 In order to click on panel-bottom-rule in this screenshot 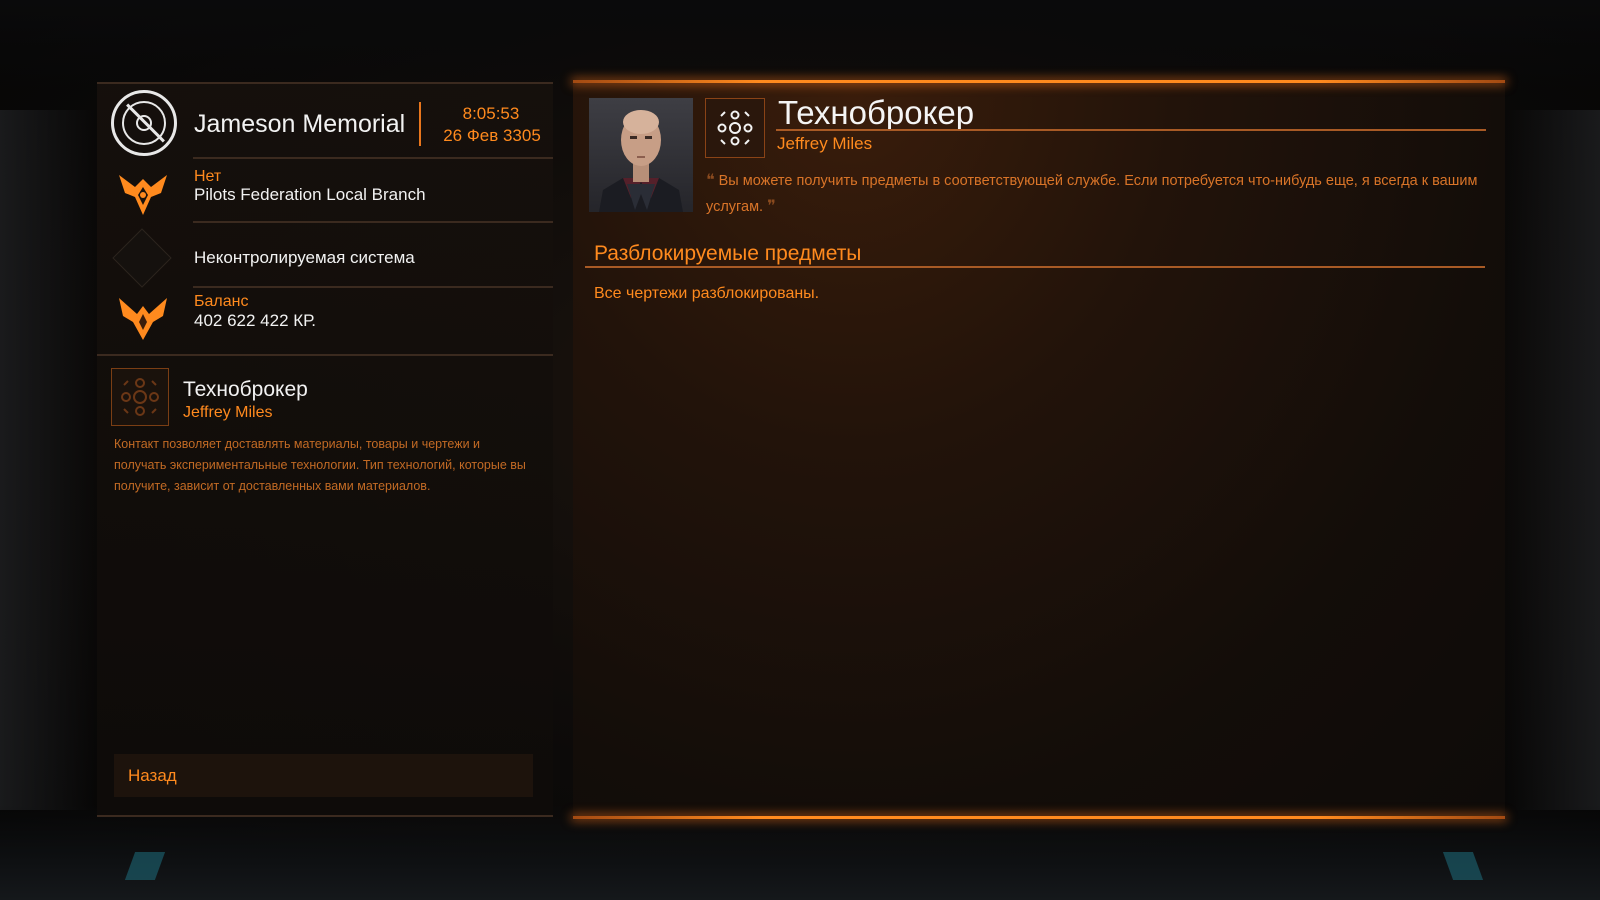, I will do `click(325, 816)`.